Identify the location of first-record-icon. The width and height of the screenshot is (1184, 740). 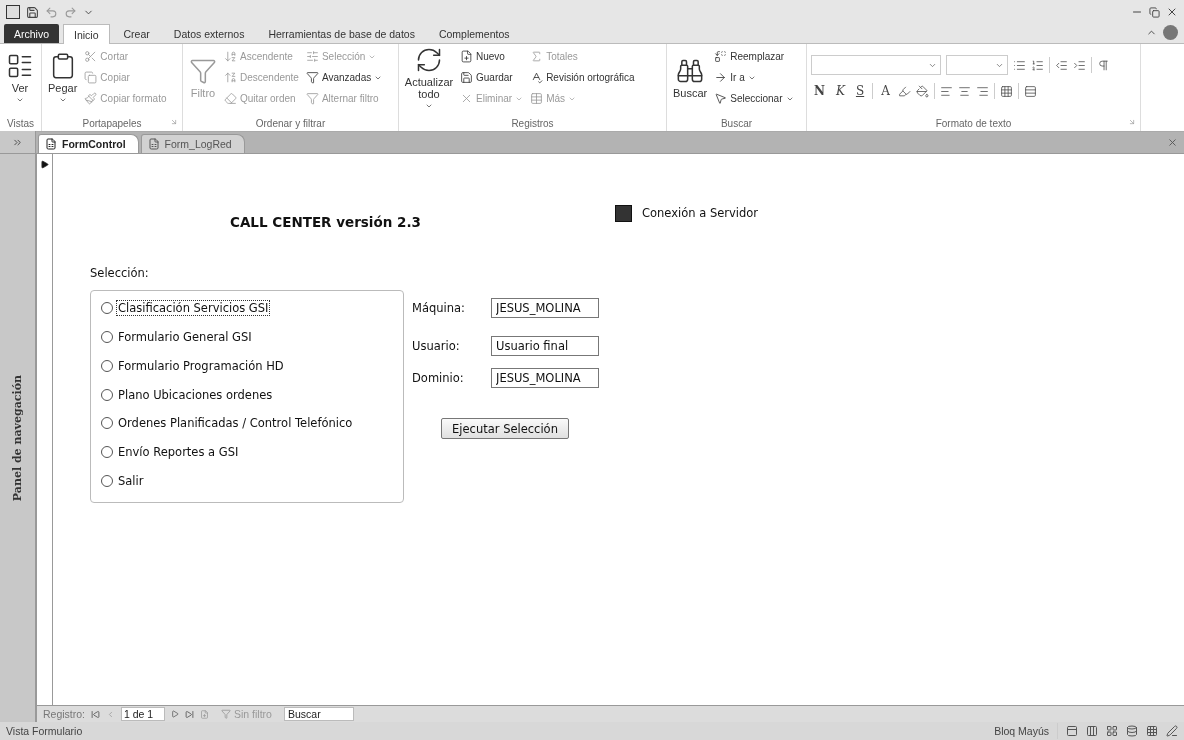
(95, 714).